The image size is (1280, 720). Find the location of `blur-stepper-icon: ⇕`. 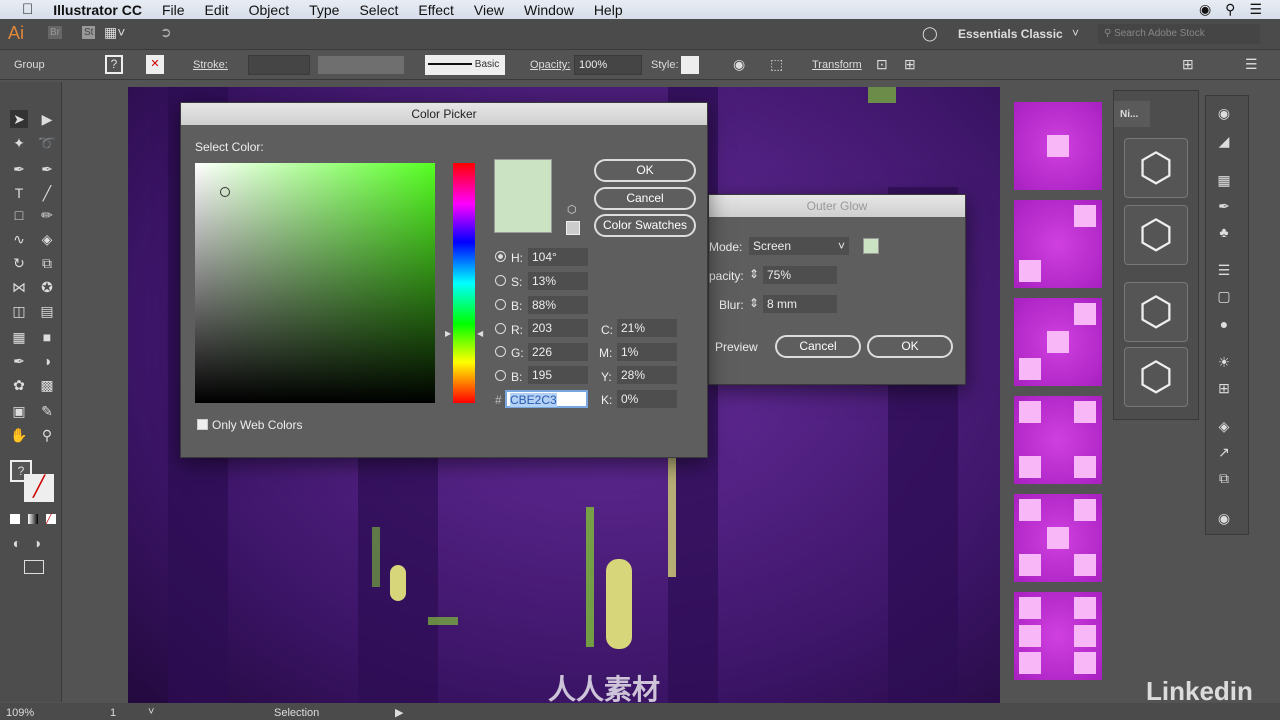

blur-stepper-icon: ⇕ is located at coordinates (754, 303).